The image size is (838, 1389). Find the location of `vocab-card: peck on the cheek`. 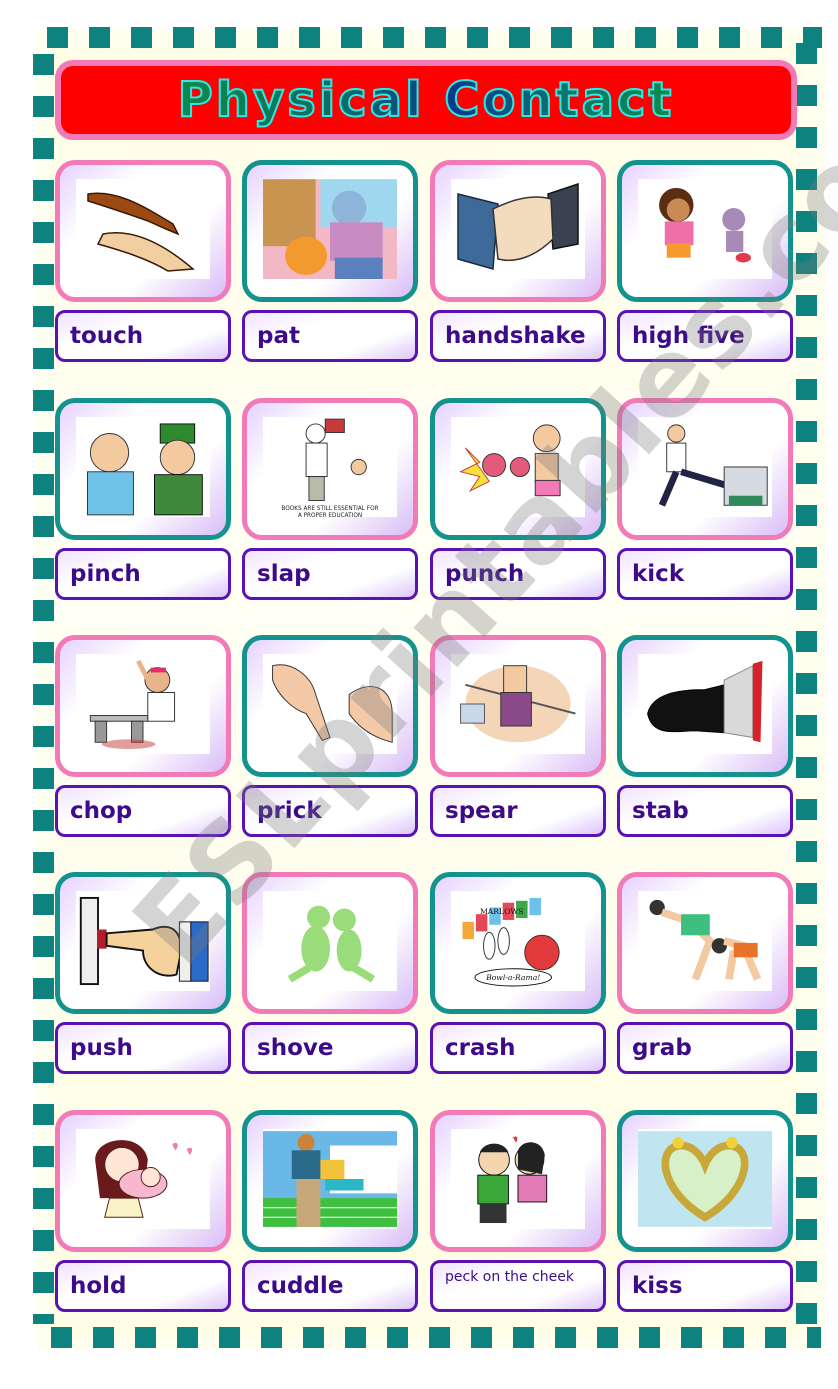

vocab-card: peck on the cheek is located at coordinates (518, 1220).